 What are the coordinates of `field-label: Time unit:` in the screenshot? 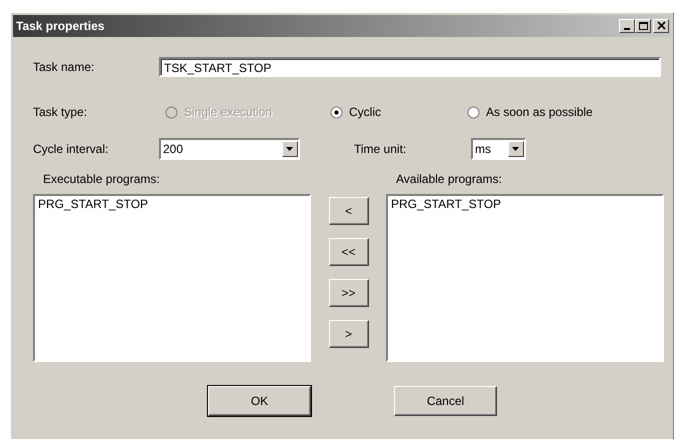 It's located at (381, 149).